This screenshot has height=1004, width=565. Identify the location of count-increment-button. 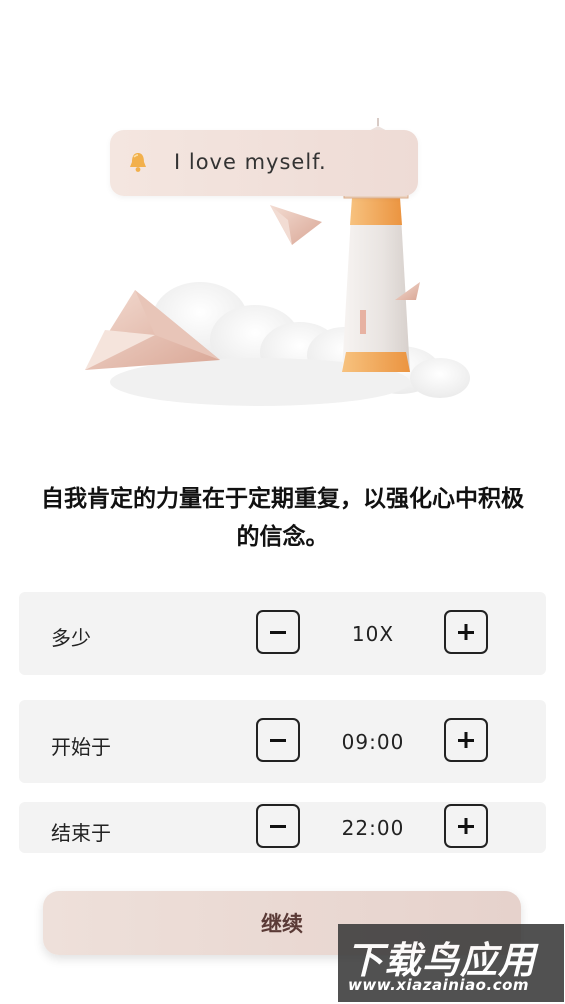
(466, 632).